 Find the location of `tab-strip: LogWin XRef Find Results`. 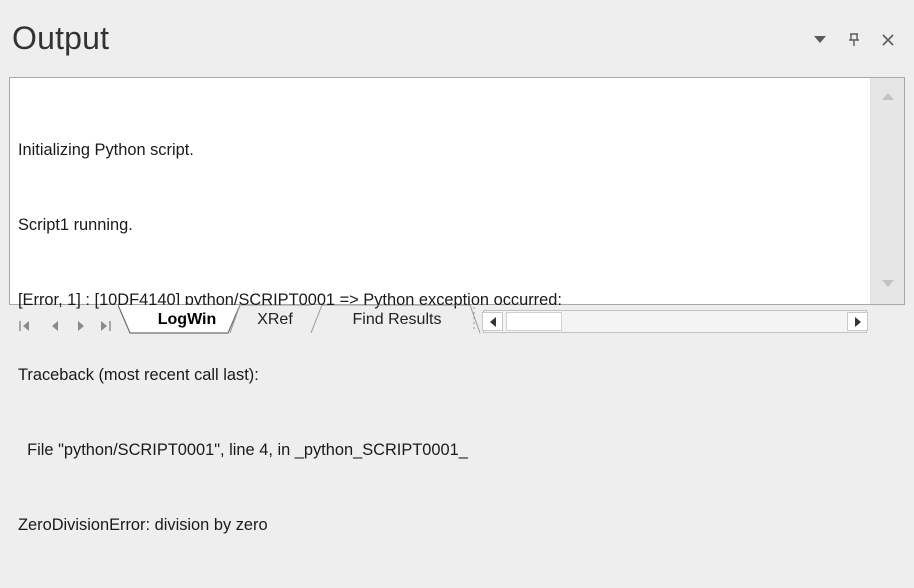

tab-strip: LogWin XRef Find Results is located at coordinates (457, 324).